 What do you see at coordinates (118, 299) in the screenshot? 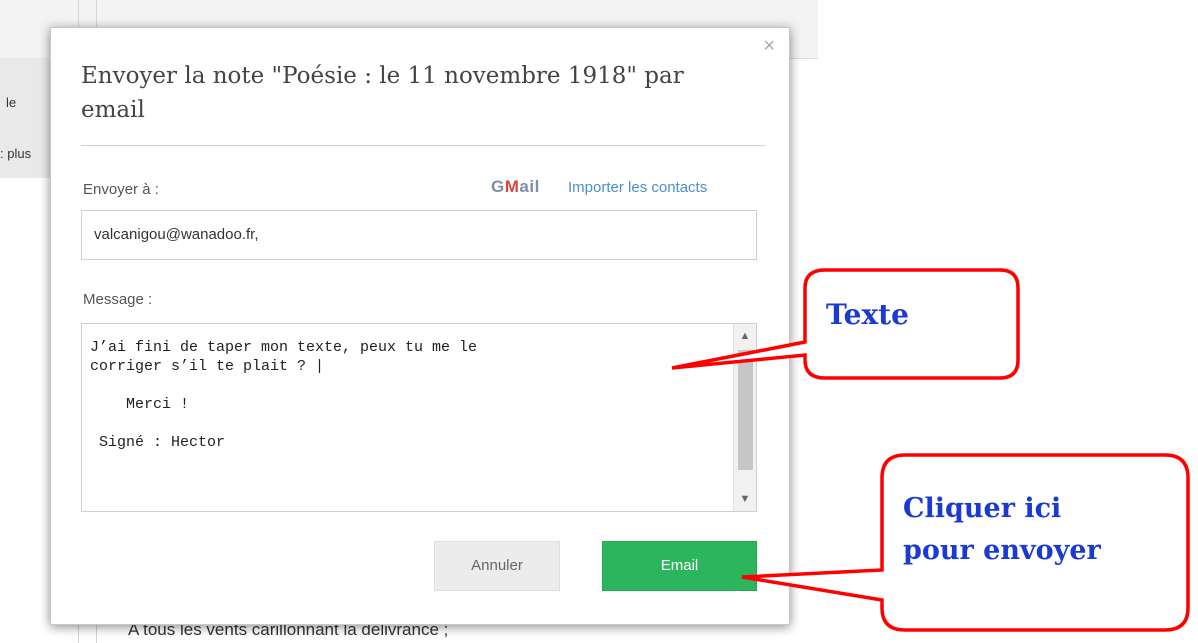
I see `message-label: Message :` at bounding box center [118, 299].